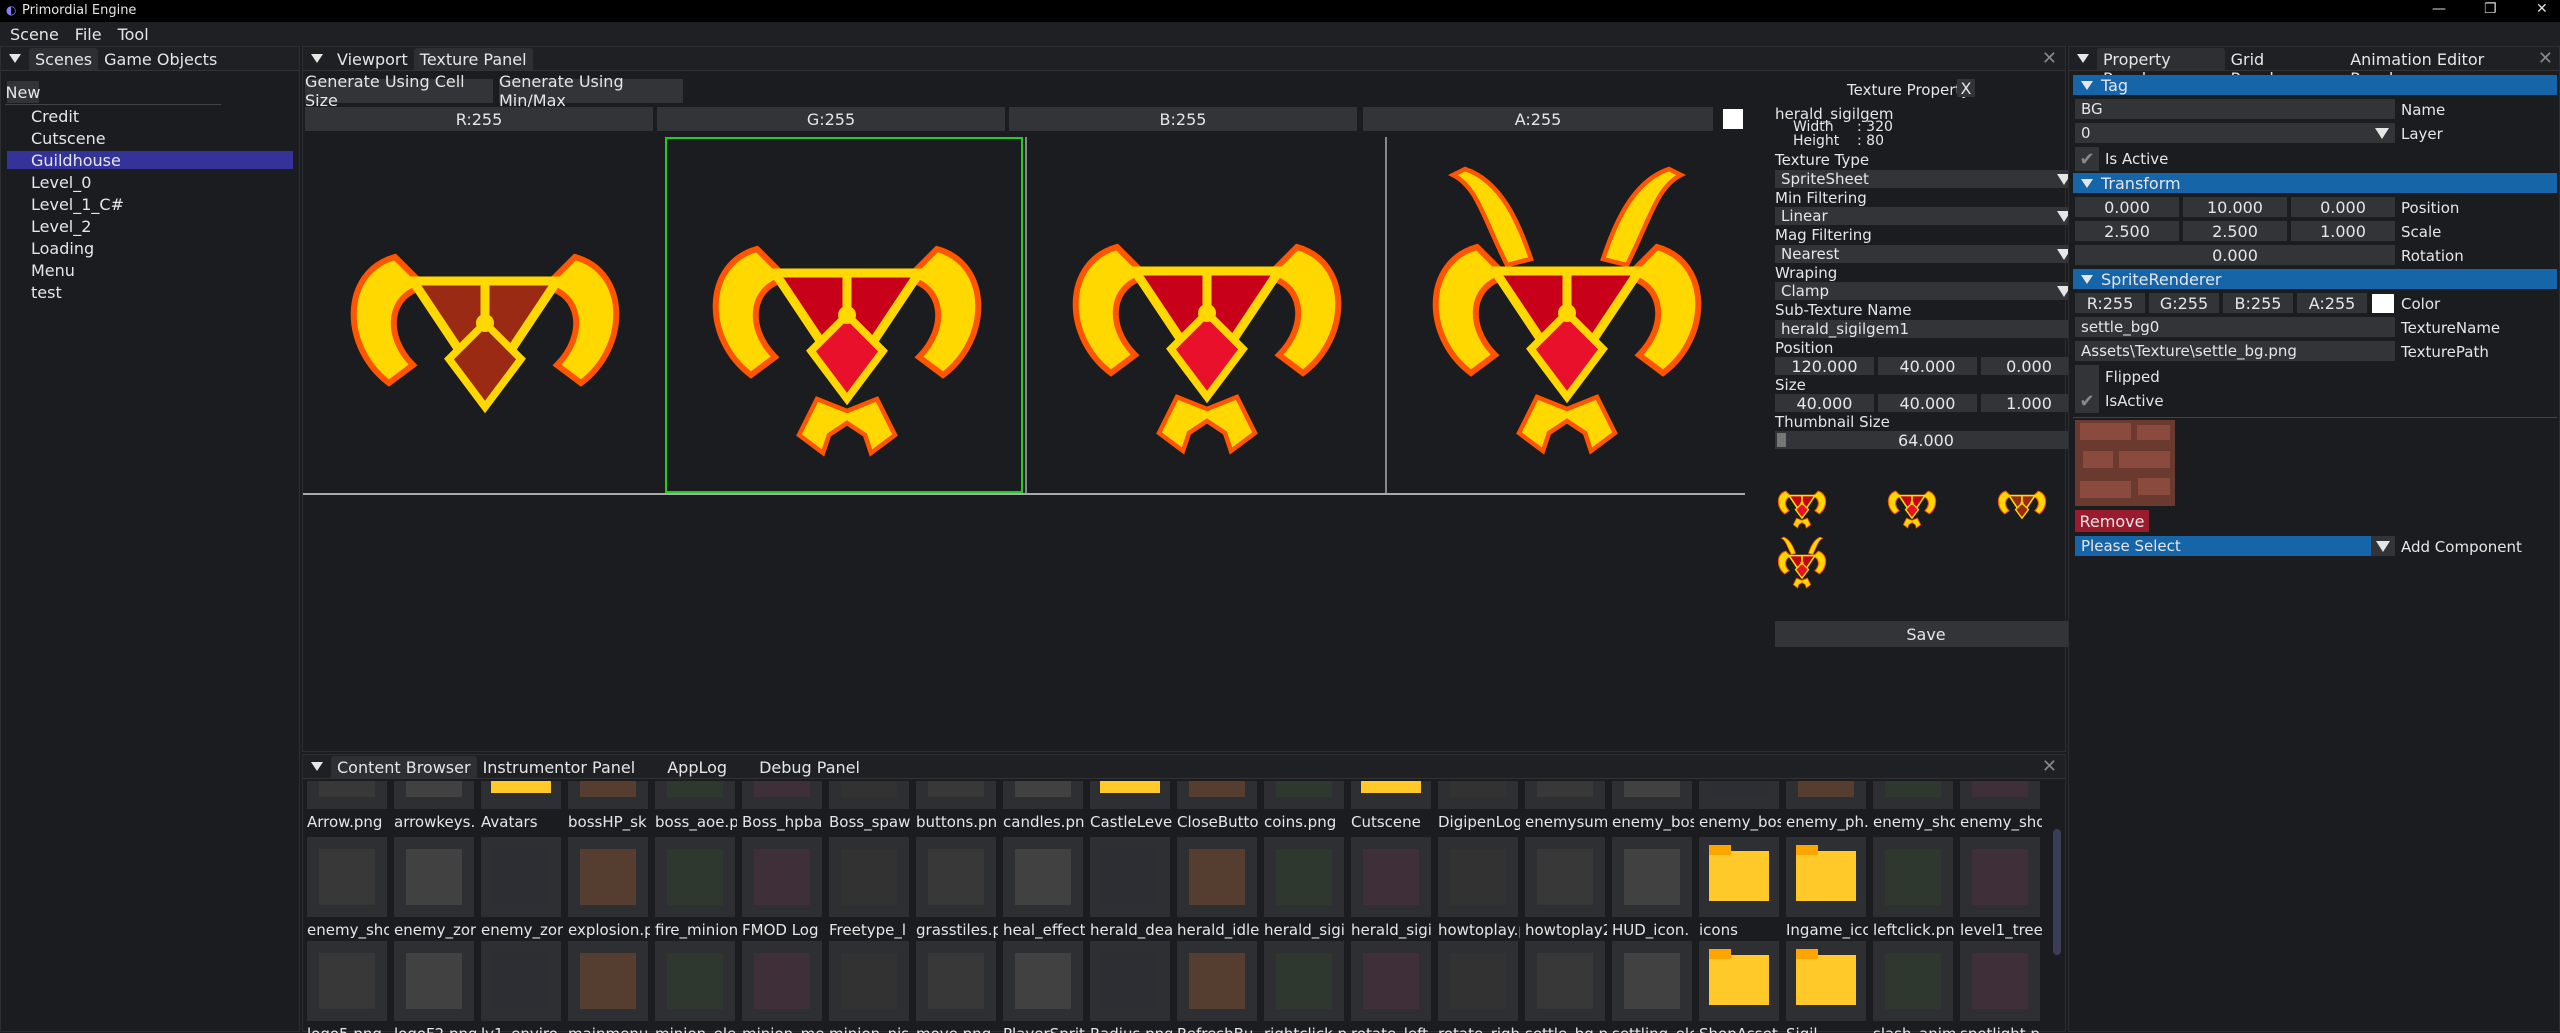 The image size is (2560, 1033). I want to click on asset-item: fire_minion, so click(696, 888).